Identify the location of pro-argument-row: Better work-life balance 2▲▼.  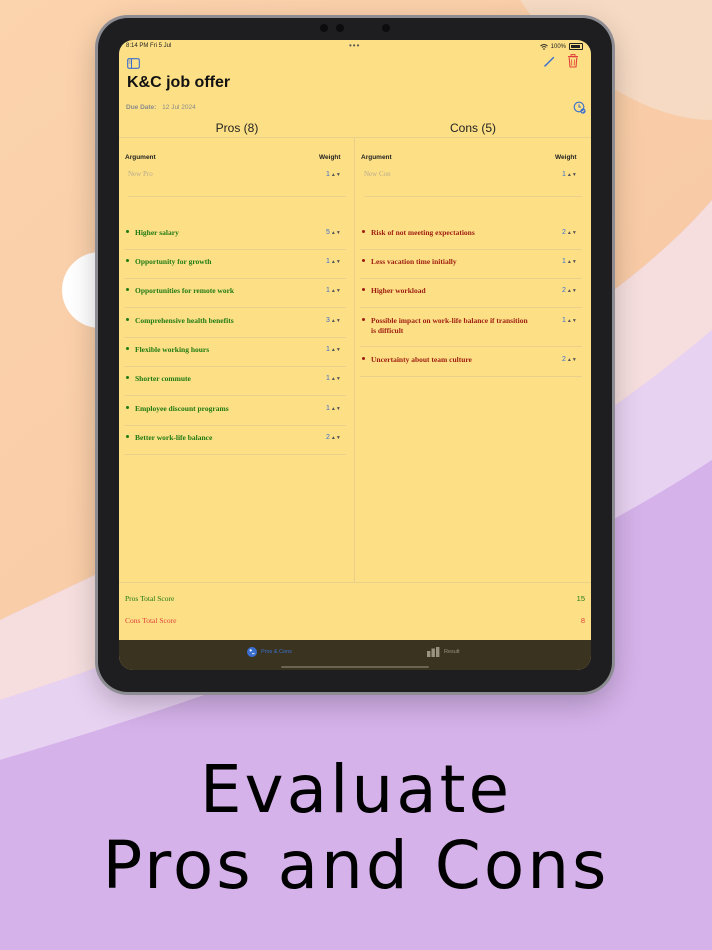
(235, 440).